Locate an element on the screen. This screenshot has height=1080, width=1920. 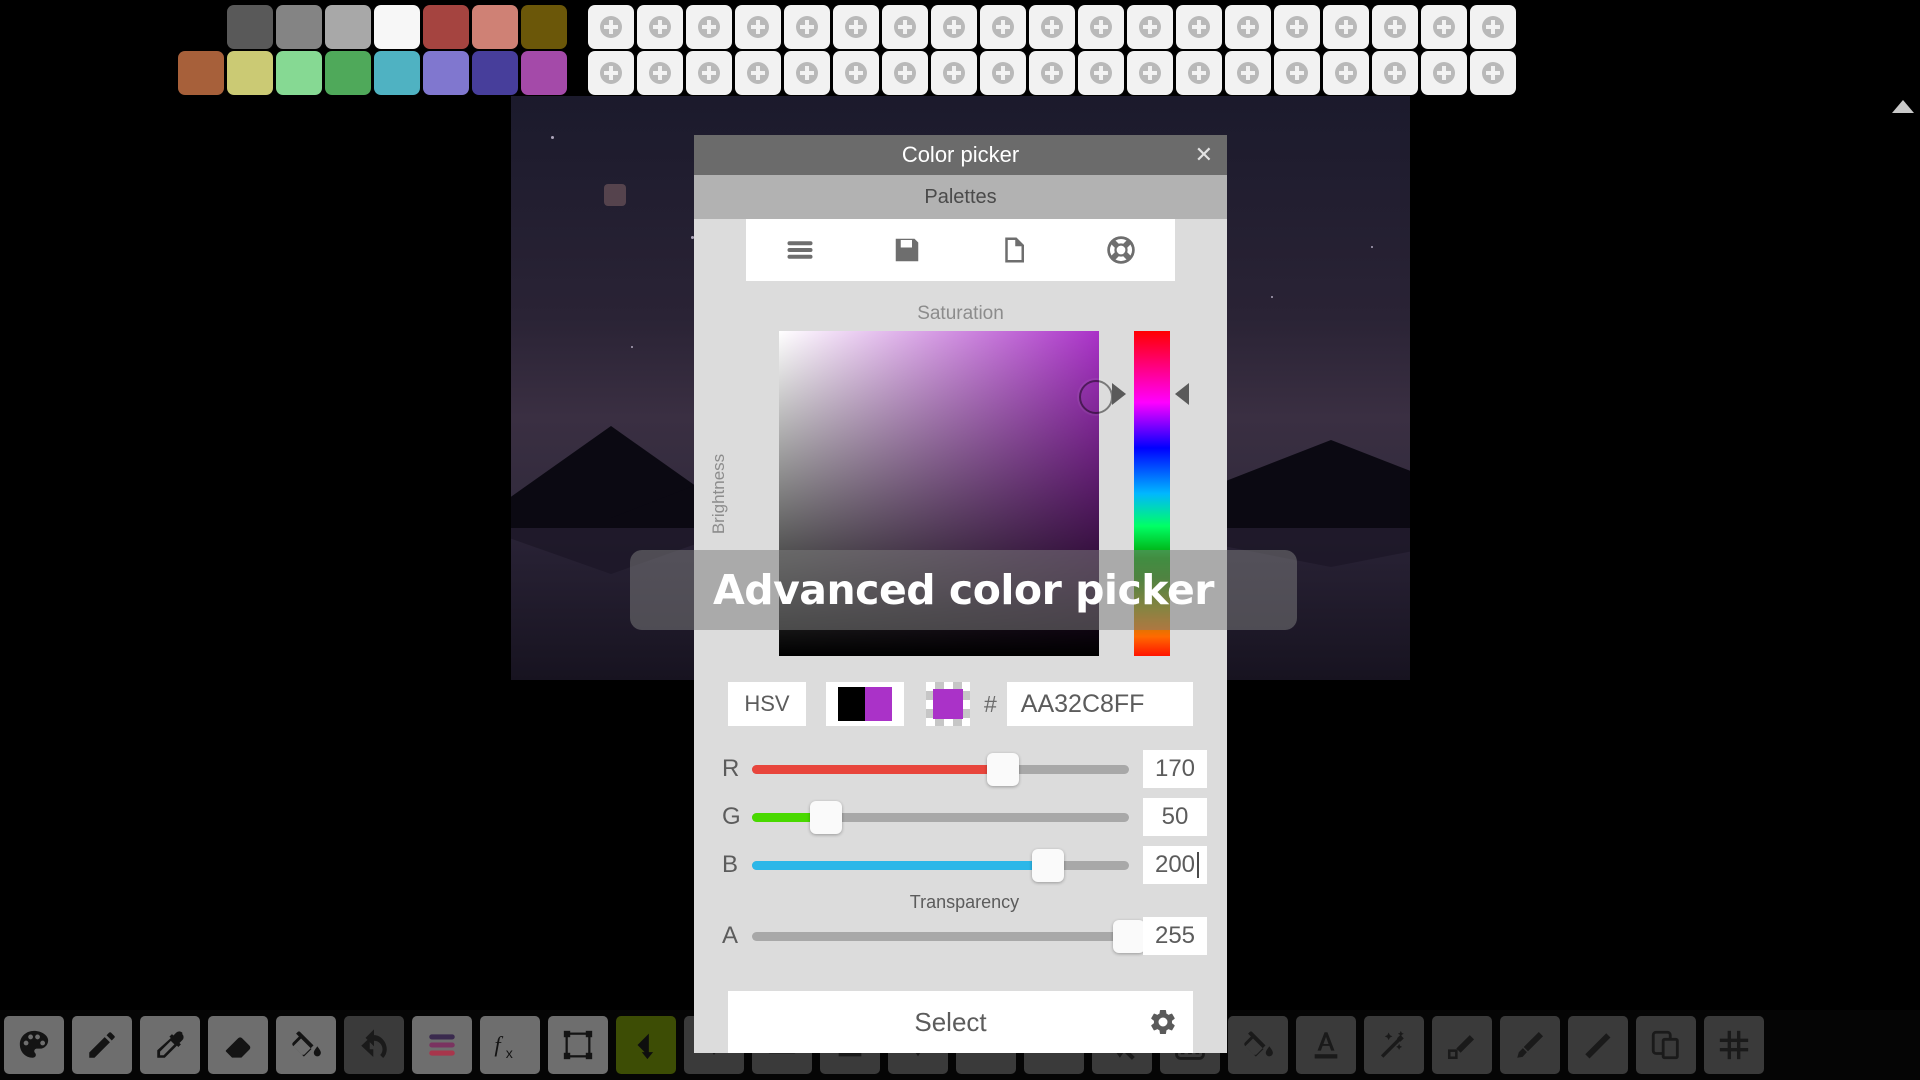
brush-tool is located at coordinates (1530, 1045).